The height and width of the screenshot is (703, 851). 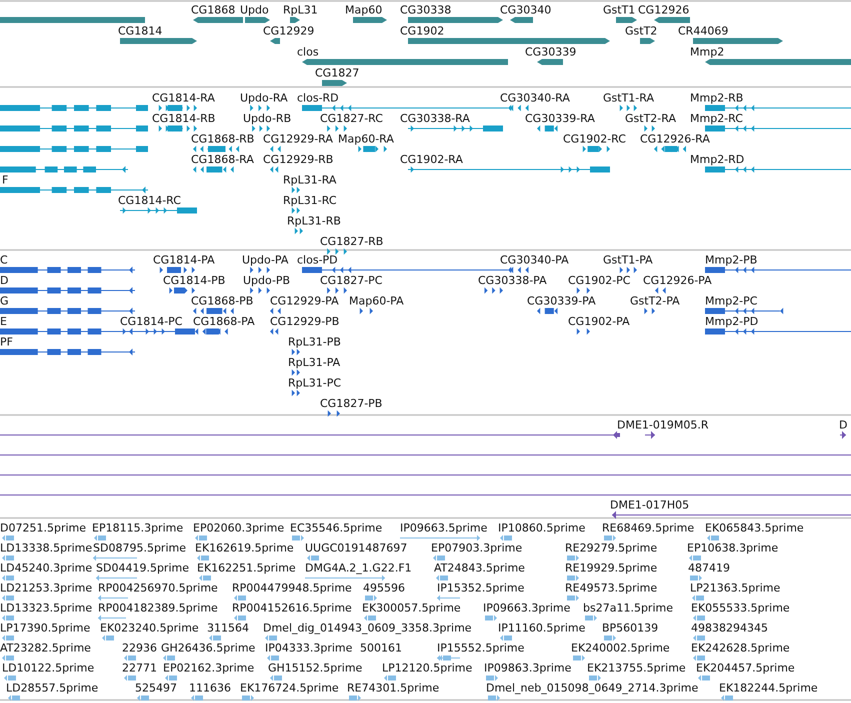 What do you see at coordinates (480, 588) in the screenshot?
I see `feature-label: IP15352.5prime` at bounding box center [480, 588].